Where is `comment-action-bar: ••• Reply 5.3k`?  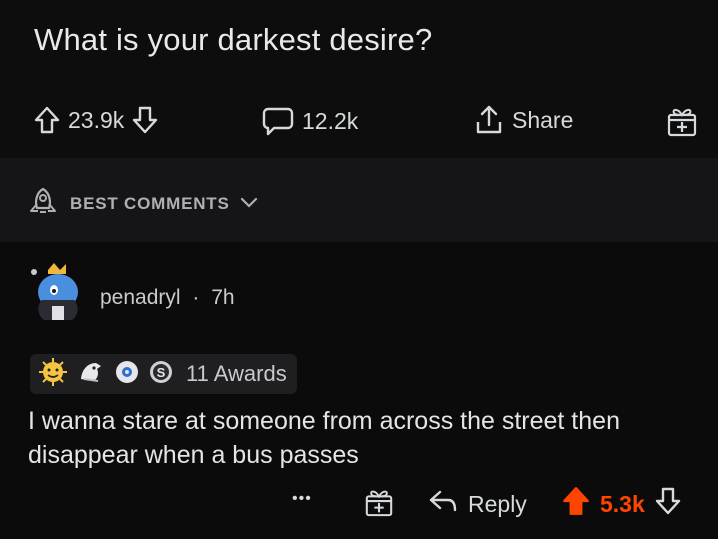
comment-action-bar: ••• Reply 5.3k is located at coordinates (359, 504).